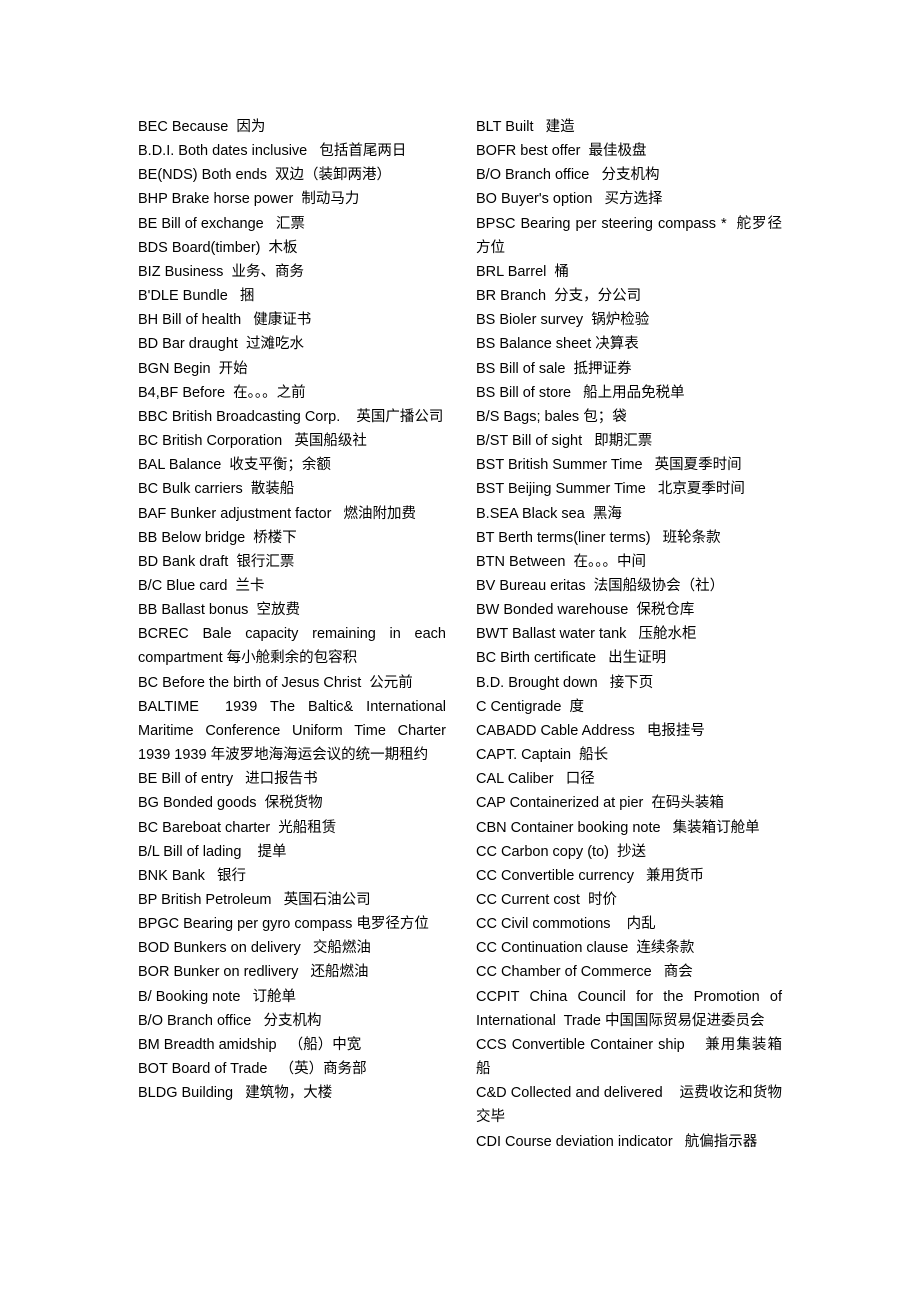  I want to click on glossary-entry: B/C Blue card 兰卡, so click(201, 585).